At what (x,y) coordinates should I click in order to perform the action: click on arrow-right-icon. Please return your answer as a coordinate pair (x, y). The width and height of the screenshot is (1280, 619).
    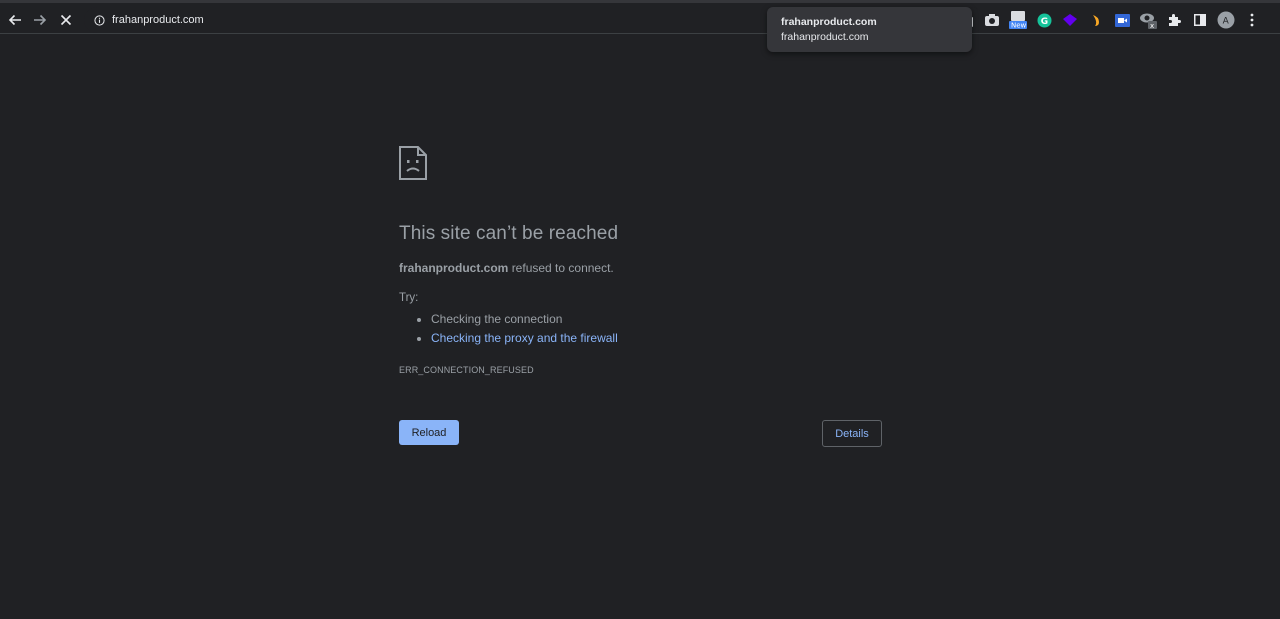
    Looking at the image, I should click on (40, 20).